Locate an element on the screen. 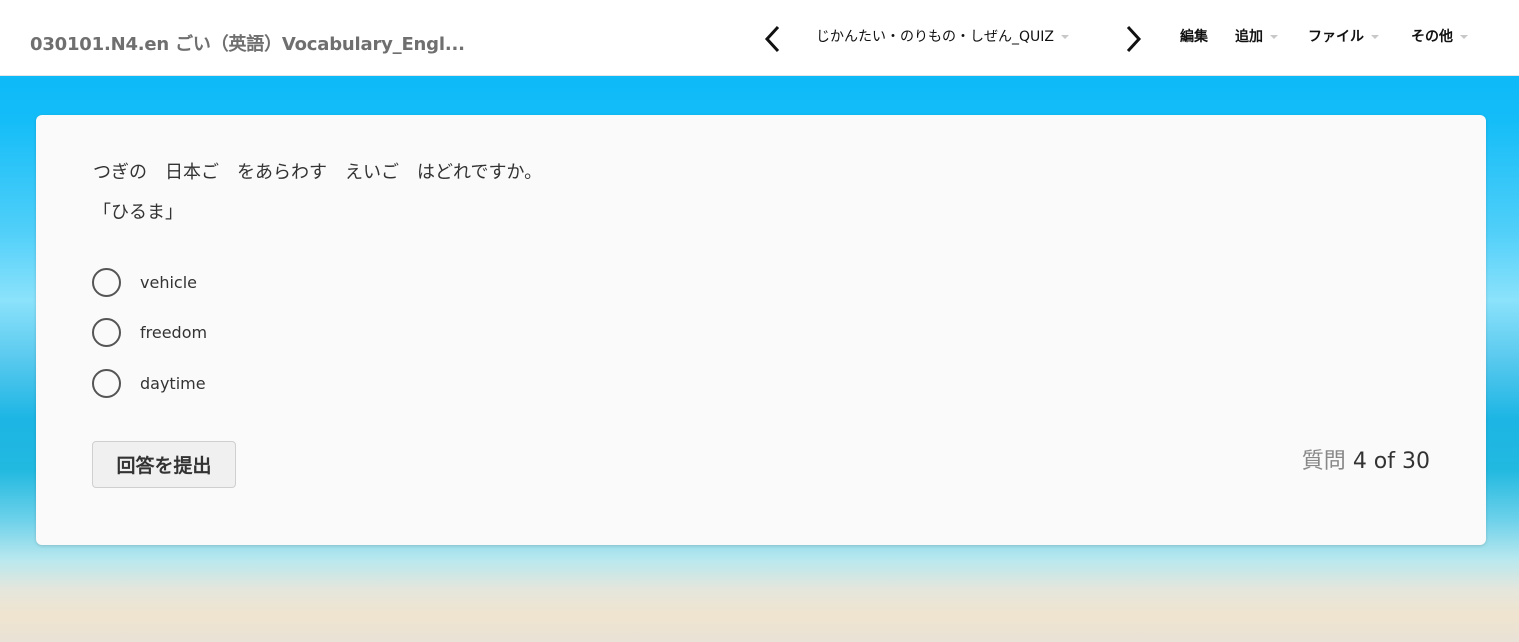 This screenshot has height=642, width=1519. choice-label: daytime is located at coordinates (173, 383).